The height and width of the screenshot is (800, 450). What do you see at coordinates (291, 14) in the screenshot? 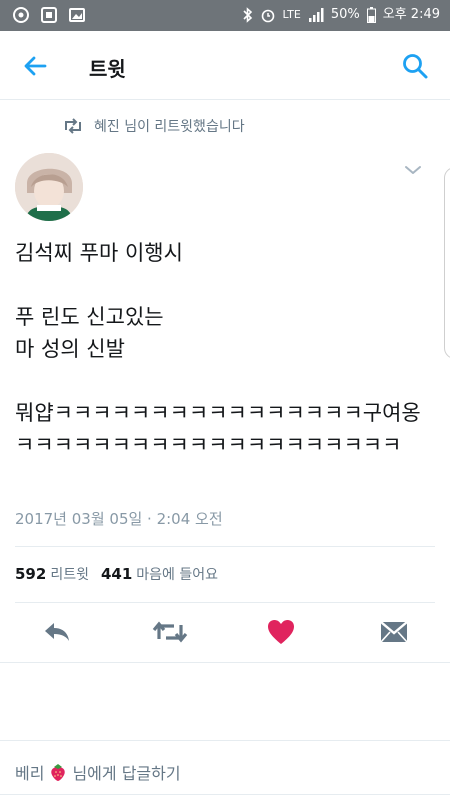
I see `network-label: LTE` at bounding box center [291, 14].